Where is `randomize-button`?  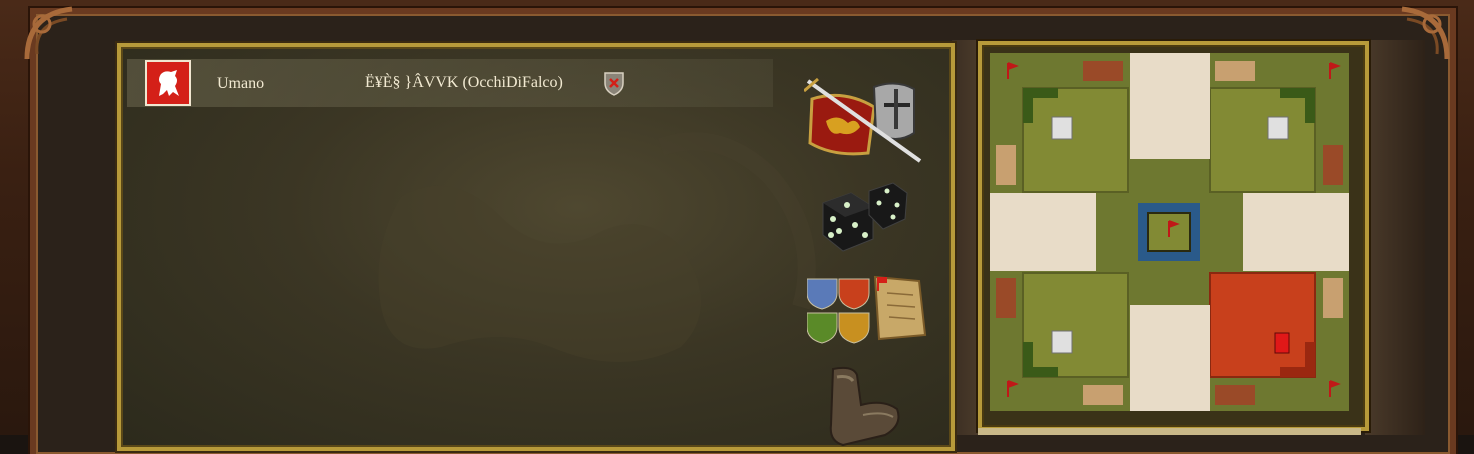 randomize-button is located at coordinates (865, 217).